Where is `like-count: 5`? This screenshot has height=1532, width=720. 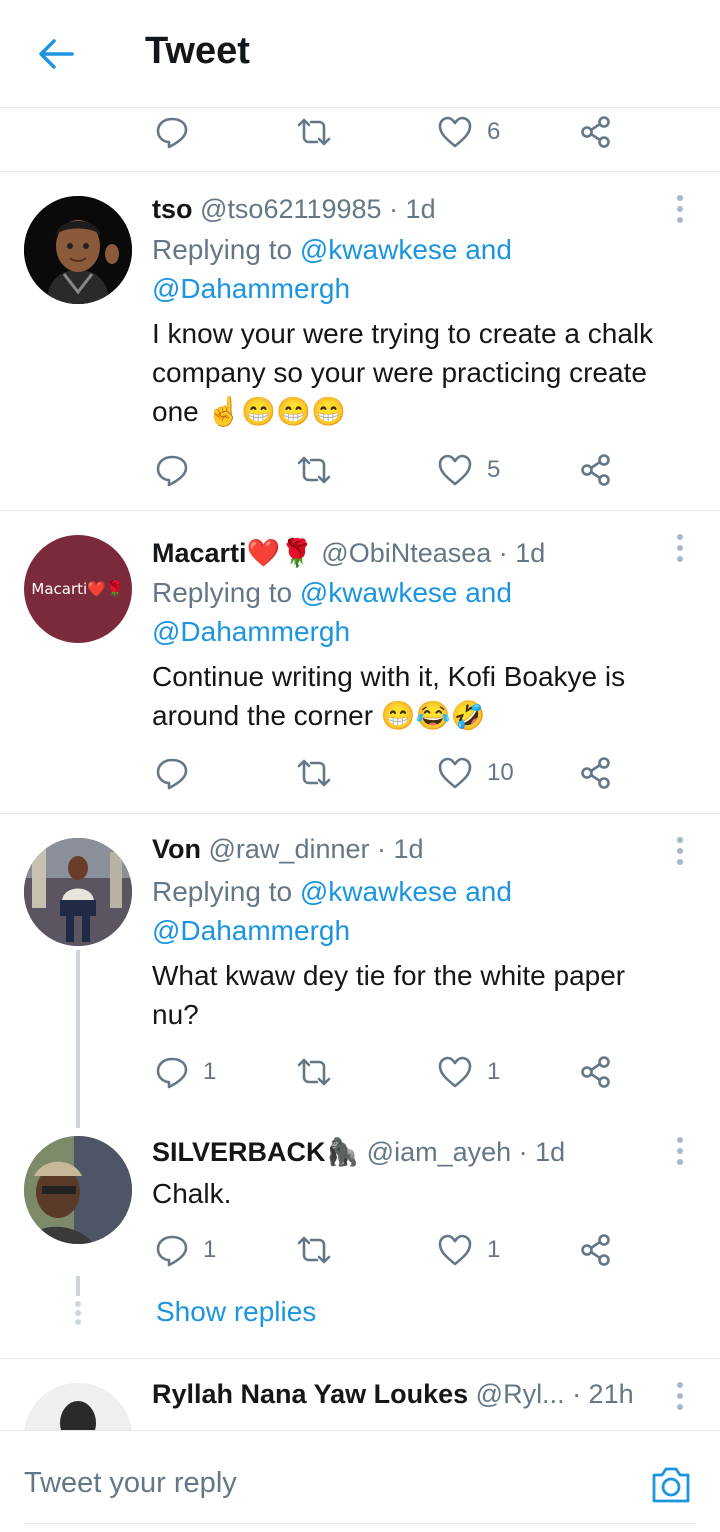
like-count: 5 is located at coordinates (494, 469).